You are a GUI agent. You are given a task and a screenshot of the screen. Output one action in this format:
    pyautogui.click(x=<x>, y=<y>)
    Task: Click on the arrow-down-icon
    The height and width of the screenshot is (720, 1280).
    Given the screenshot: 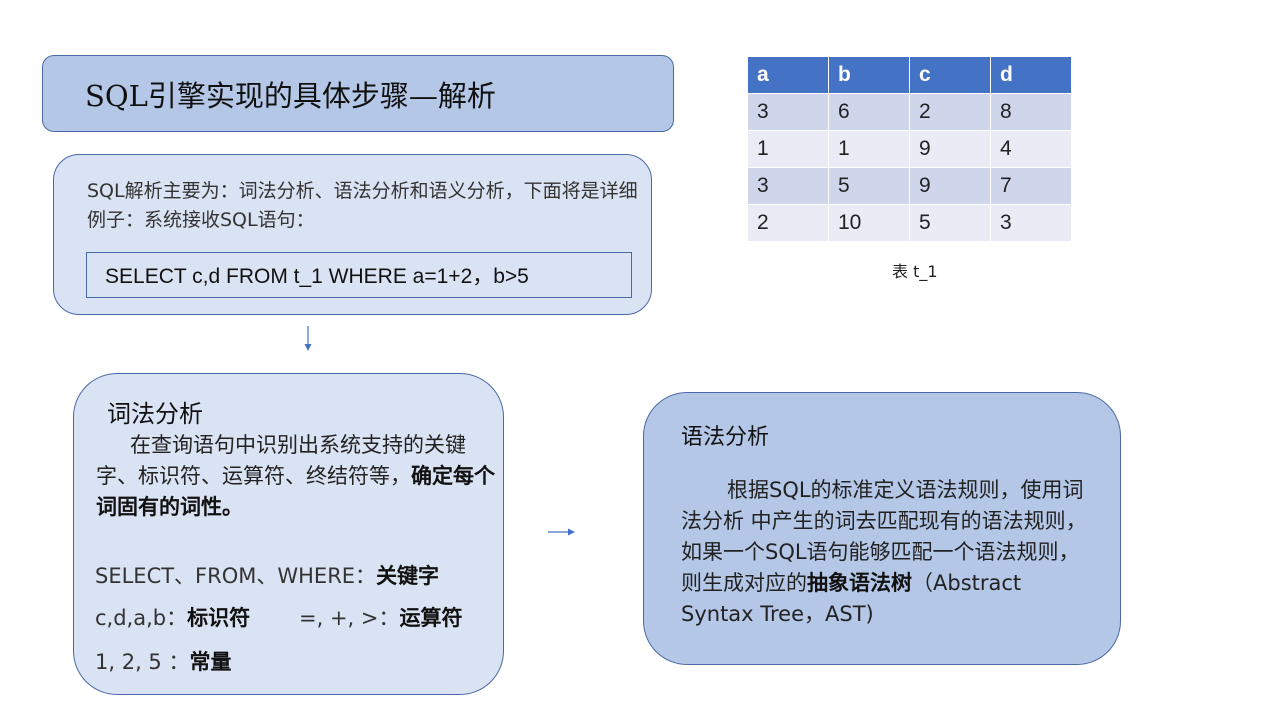 What is the action you would take?
    pyautogui.click(x=308, y=338)
    